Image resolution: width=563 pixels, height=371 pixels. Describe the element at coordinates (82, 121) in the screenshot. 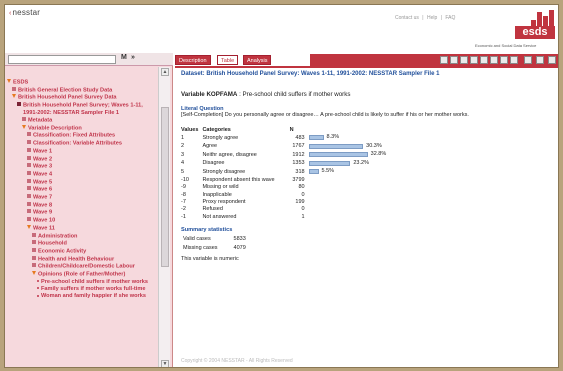

I see `tree-item: Metadata` at that location.